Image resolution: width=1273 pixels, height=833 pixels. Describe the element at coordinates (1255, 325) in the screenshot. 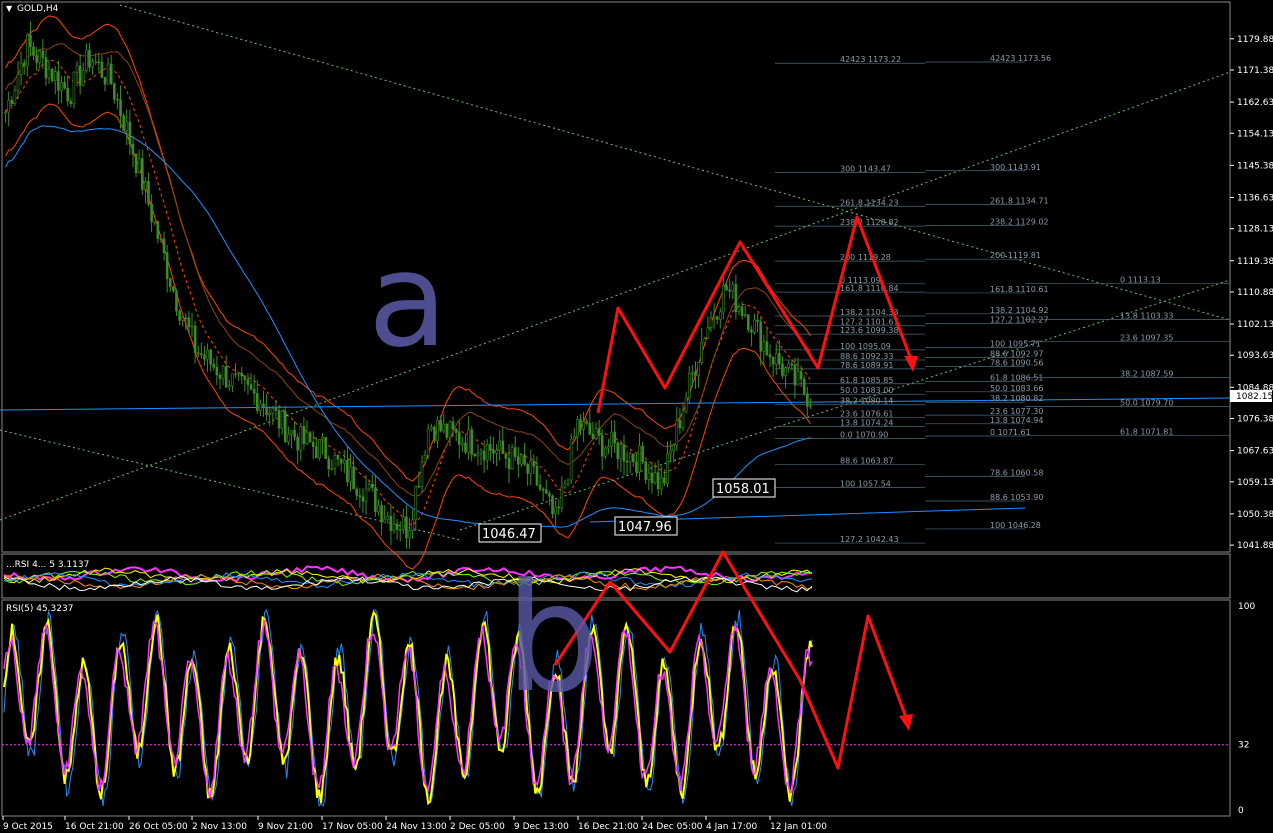

I see `price-axis-label: 1102.13` at that location.